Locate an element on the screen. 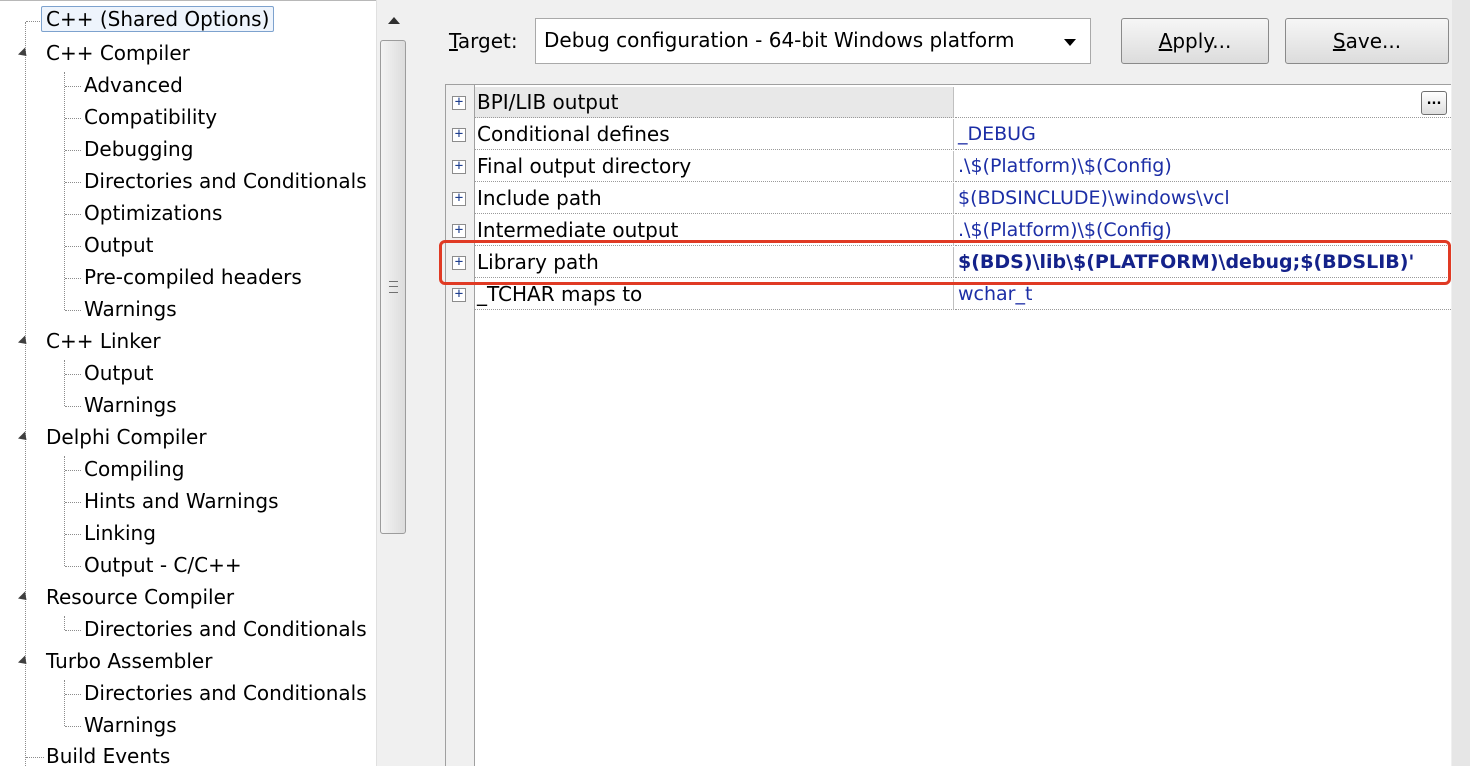  tree-item-label: Output - C/C++ is located at coordinates (163, 565).